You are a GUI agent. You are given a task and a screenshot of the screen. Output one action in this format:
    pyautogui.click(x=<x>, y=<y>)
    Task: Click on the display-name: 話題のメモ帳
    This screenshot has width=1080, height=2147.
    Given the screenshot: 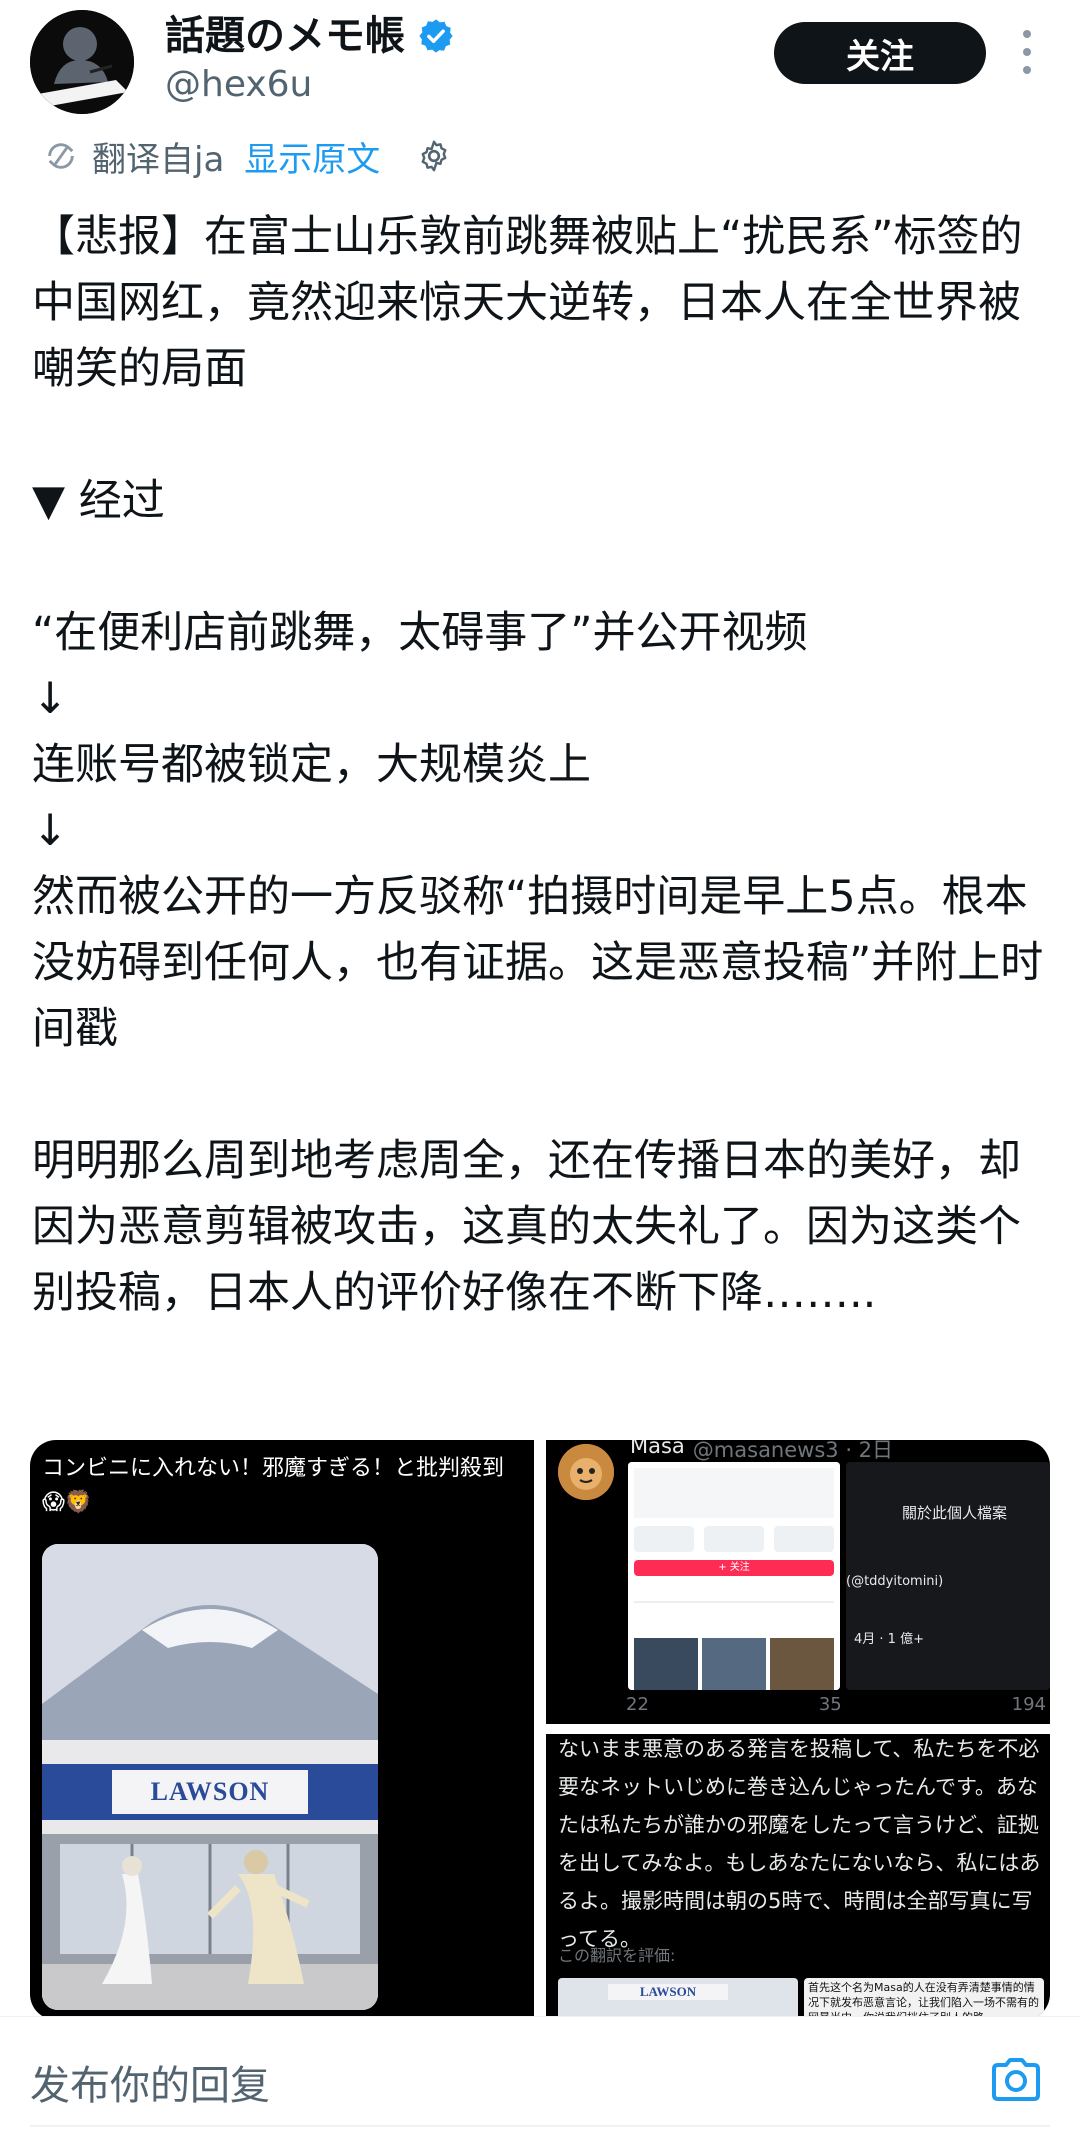 What is the action you would take?
    pyautogui.click(x=285, y=36)
    